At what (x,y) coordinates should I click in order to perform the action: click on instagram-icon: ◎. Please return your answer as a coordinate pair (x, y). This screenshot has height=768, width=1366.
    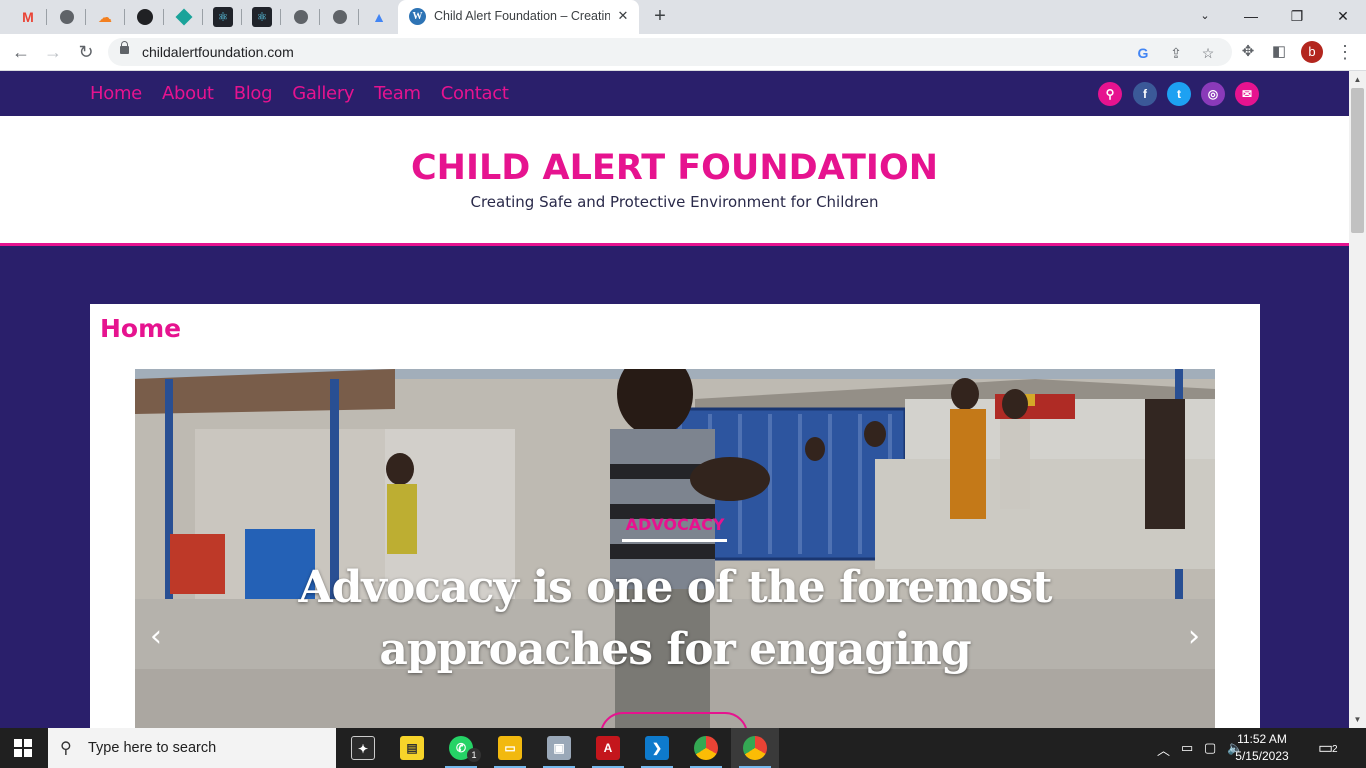
    Looking at the image, I should click on (1213, 94).